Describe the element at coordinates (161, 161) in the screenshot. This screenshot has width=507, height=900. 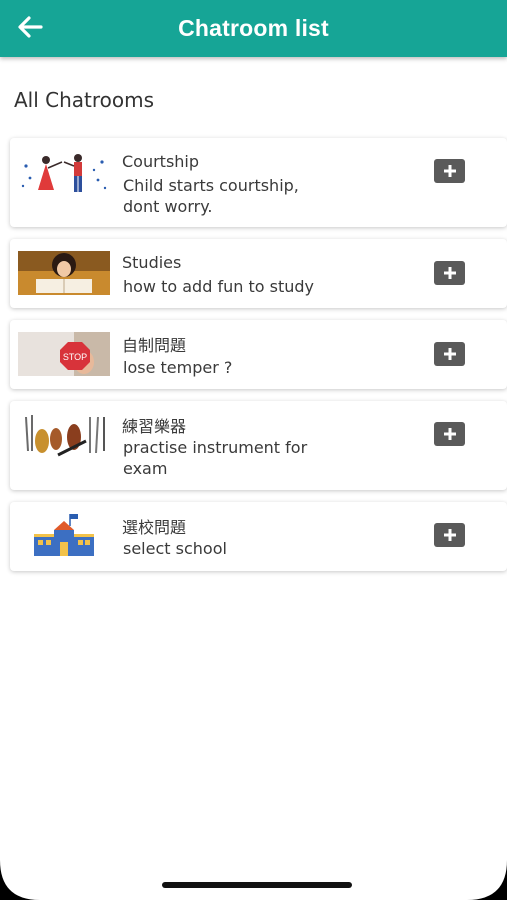
I see `chatroom-title: Courtship` at that location.